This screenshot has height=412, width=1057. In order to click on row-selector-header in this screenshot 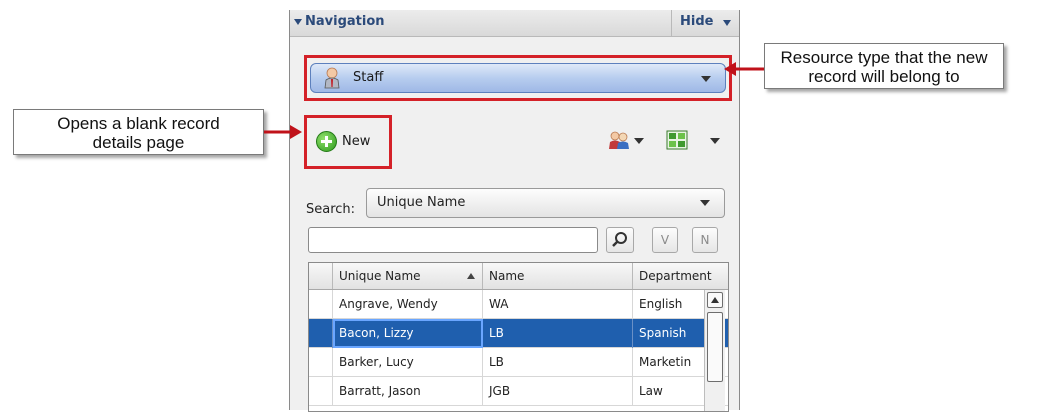, I will do `click(321, 276)`.